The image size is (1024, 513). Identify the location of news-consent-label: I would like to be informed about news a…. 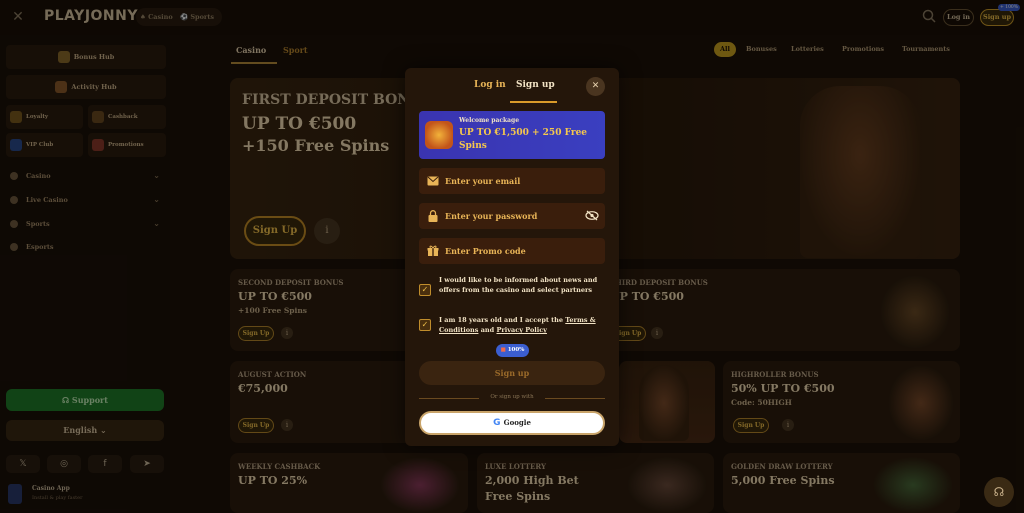
(518, 285).